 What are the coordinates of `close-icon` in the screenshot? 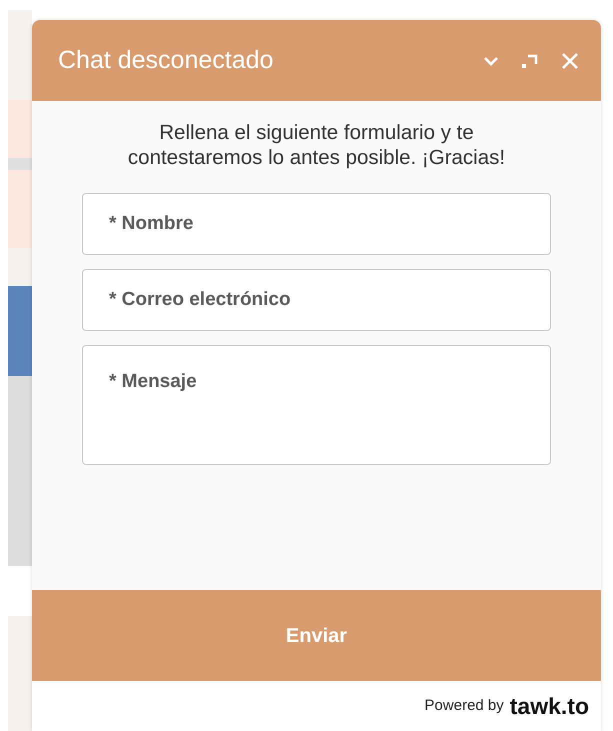 It's located at (570, 61).